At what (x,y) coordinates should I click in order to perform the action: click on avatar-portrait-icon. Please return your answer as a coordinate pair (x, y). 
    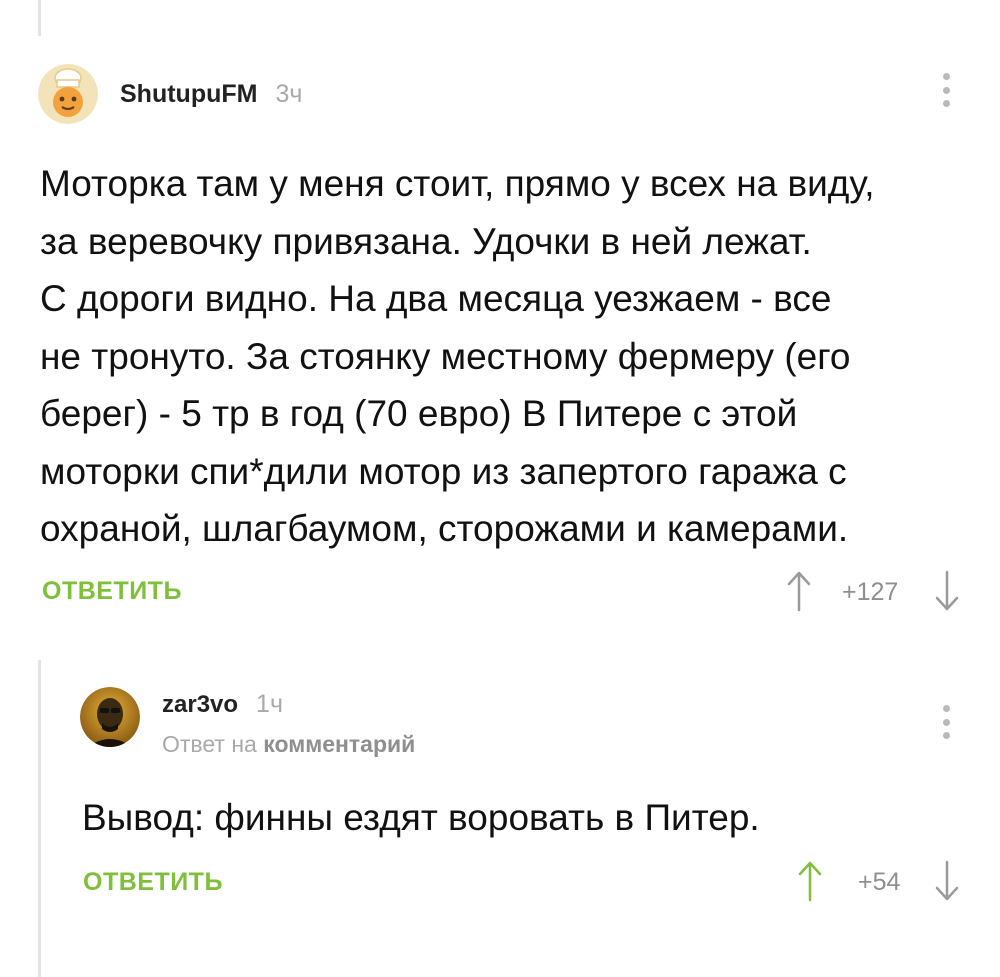
    Looking at the image, I should click on (110, 717).